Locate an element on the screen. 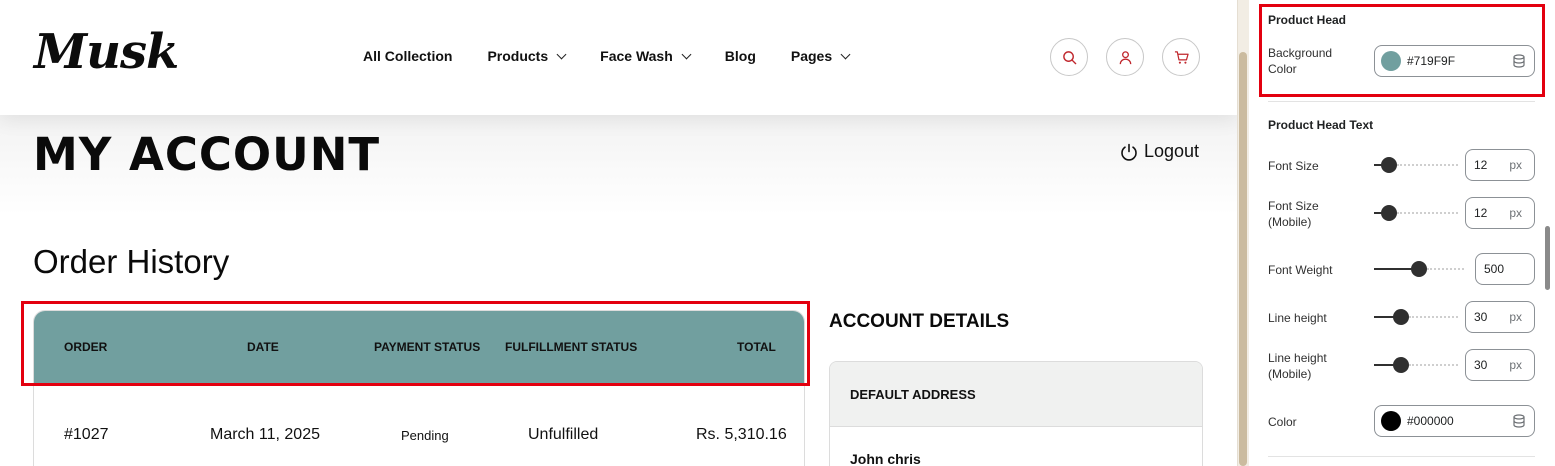 The width and height of the screenshot is (1555, 466). font-size-mobile-slider is located at coordinates (1416, 213).